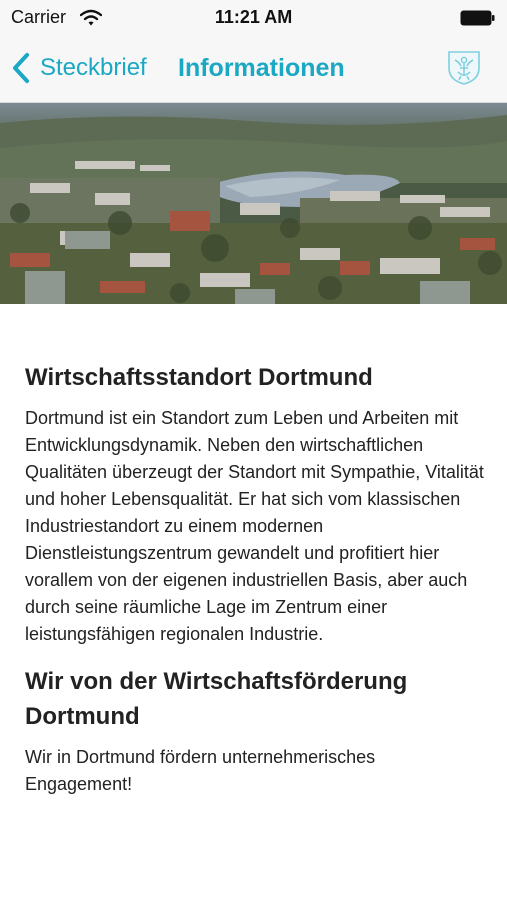  I want to click on navigation-bar: Steckbrief Informationen, so click(253, 69).